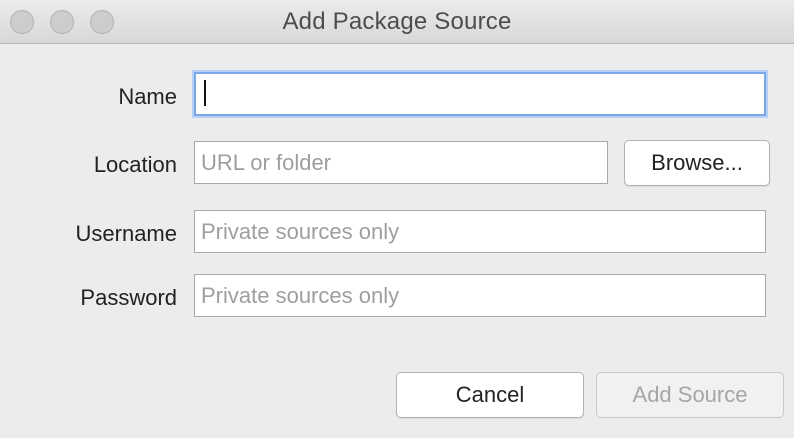 The height and width of the screenshot is (438, 794). I want to click on window-title: Add Package Source, so click(397, 21).